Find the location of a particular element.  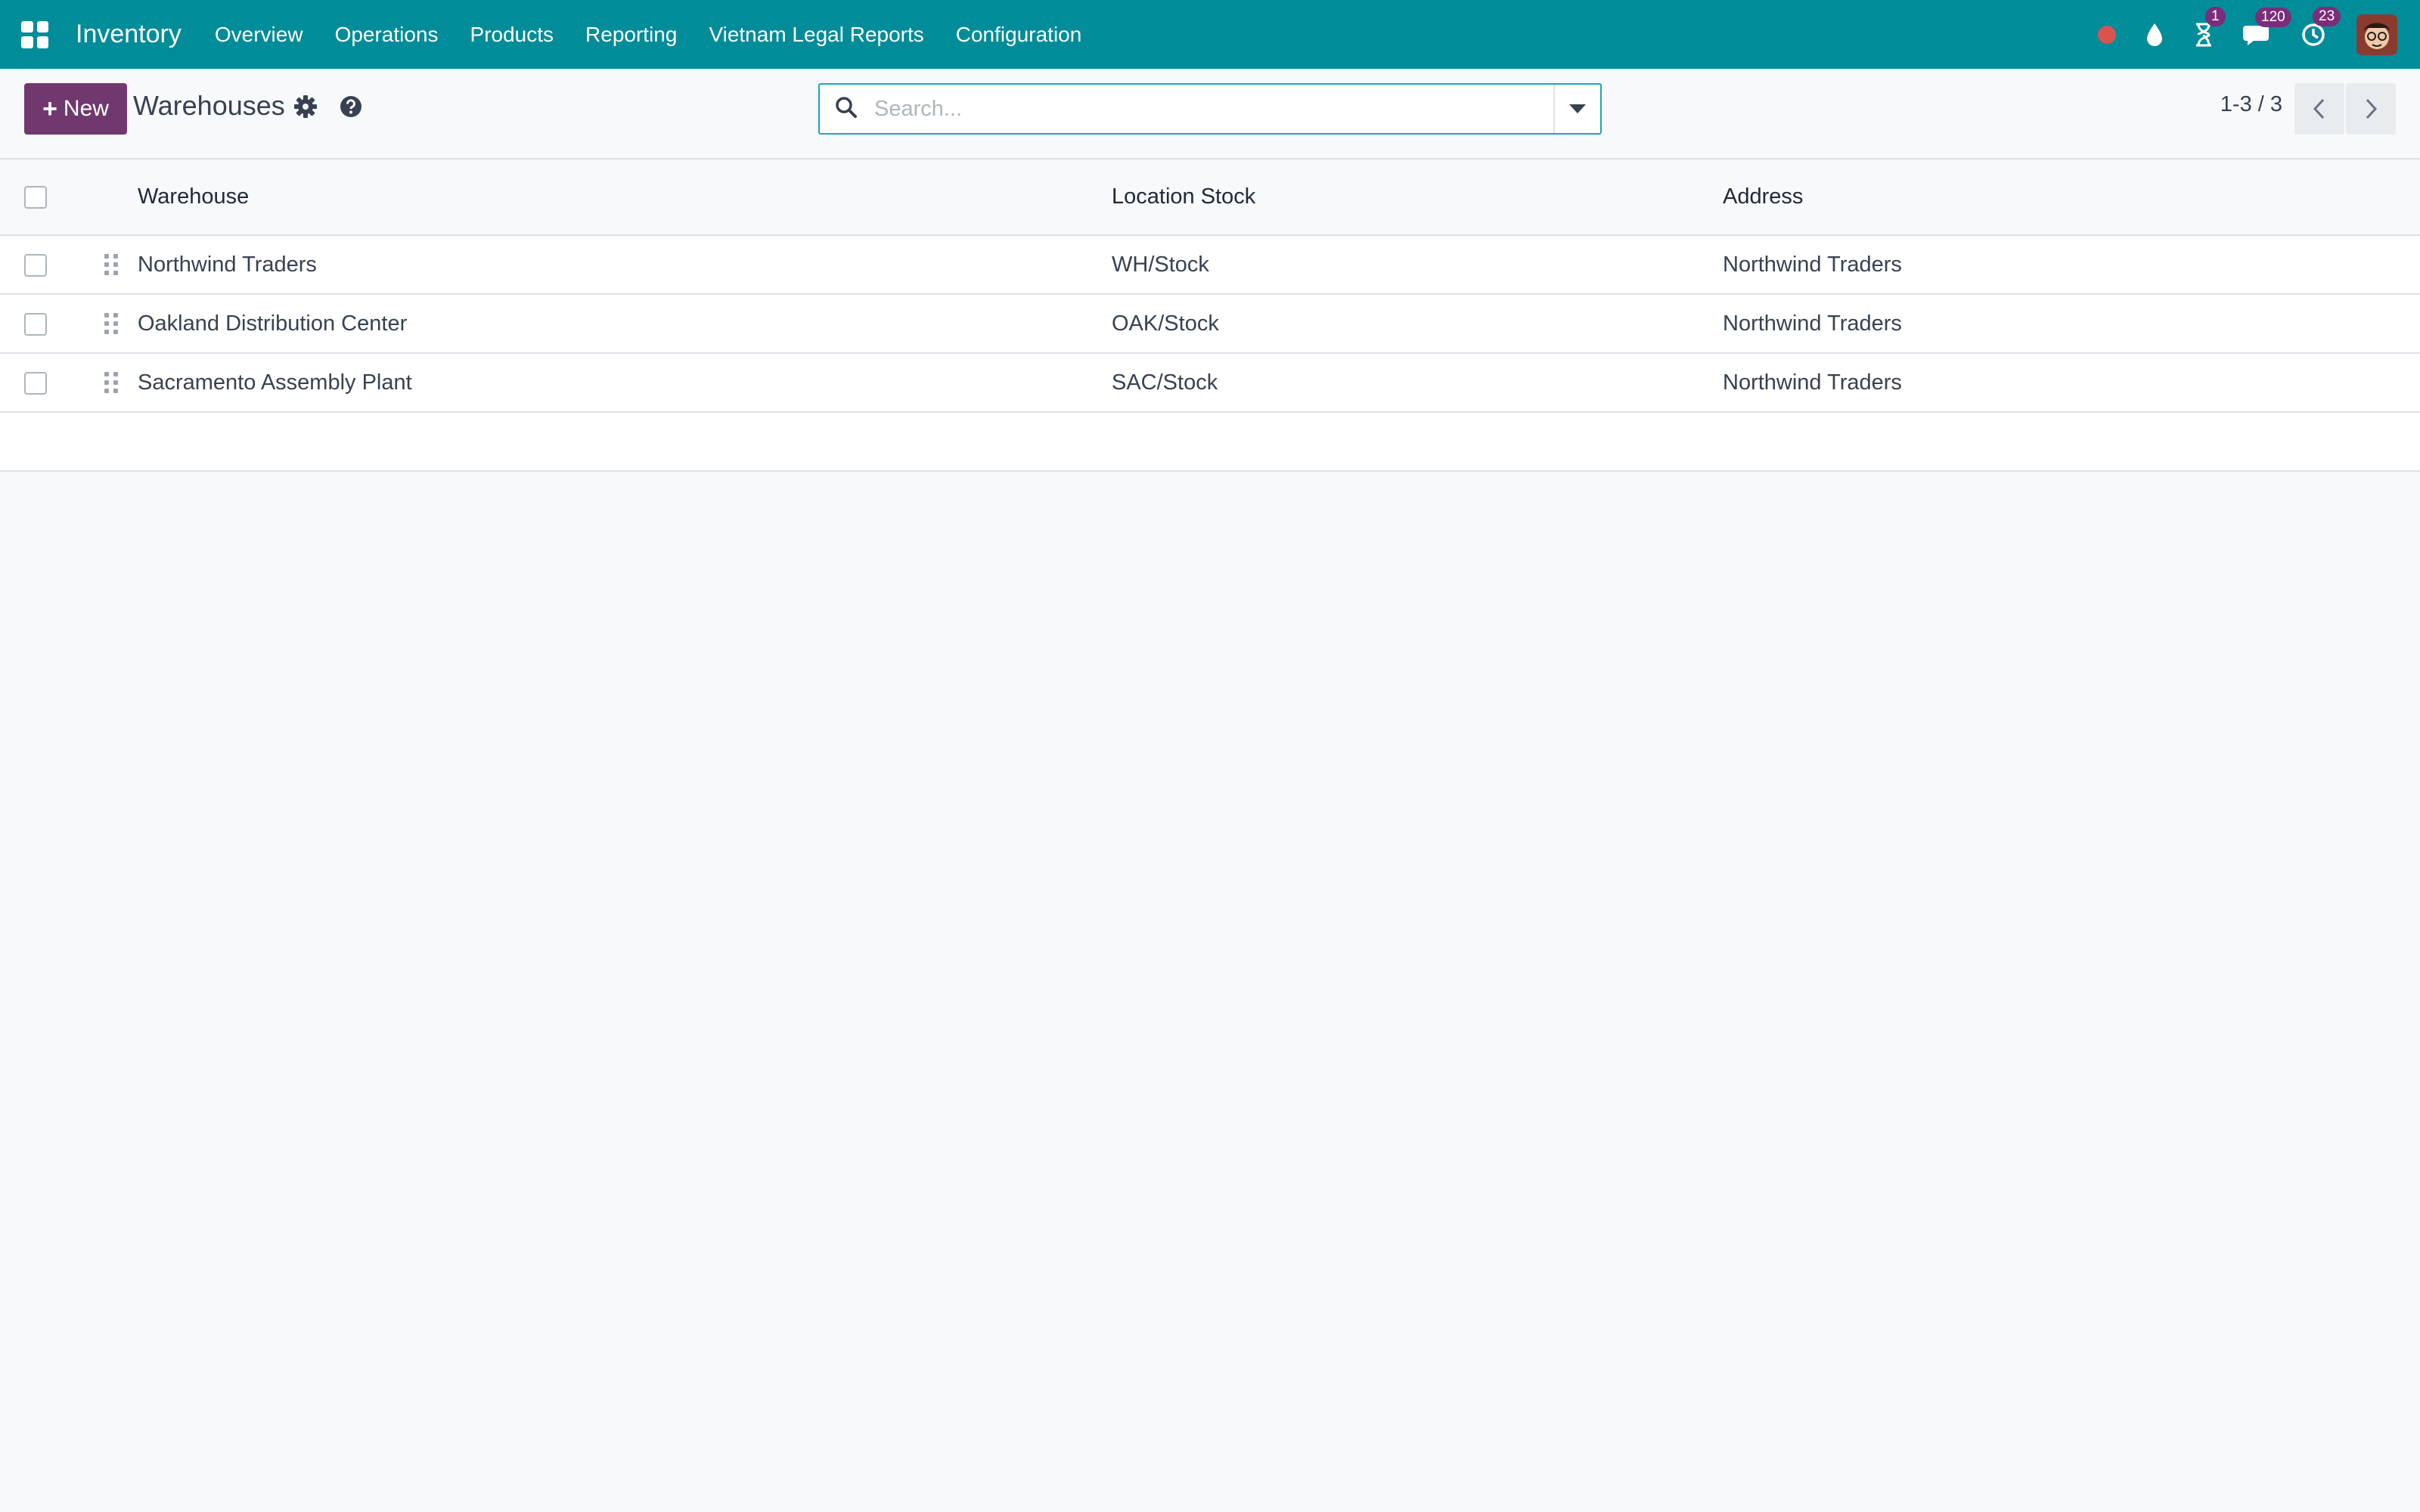

drop-icon is located at coordinates (2154, 35).